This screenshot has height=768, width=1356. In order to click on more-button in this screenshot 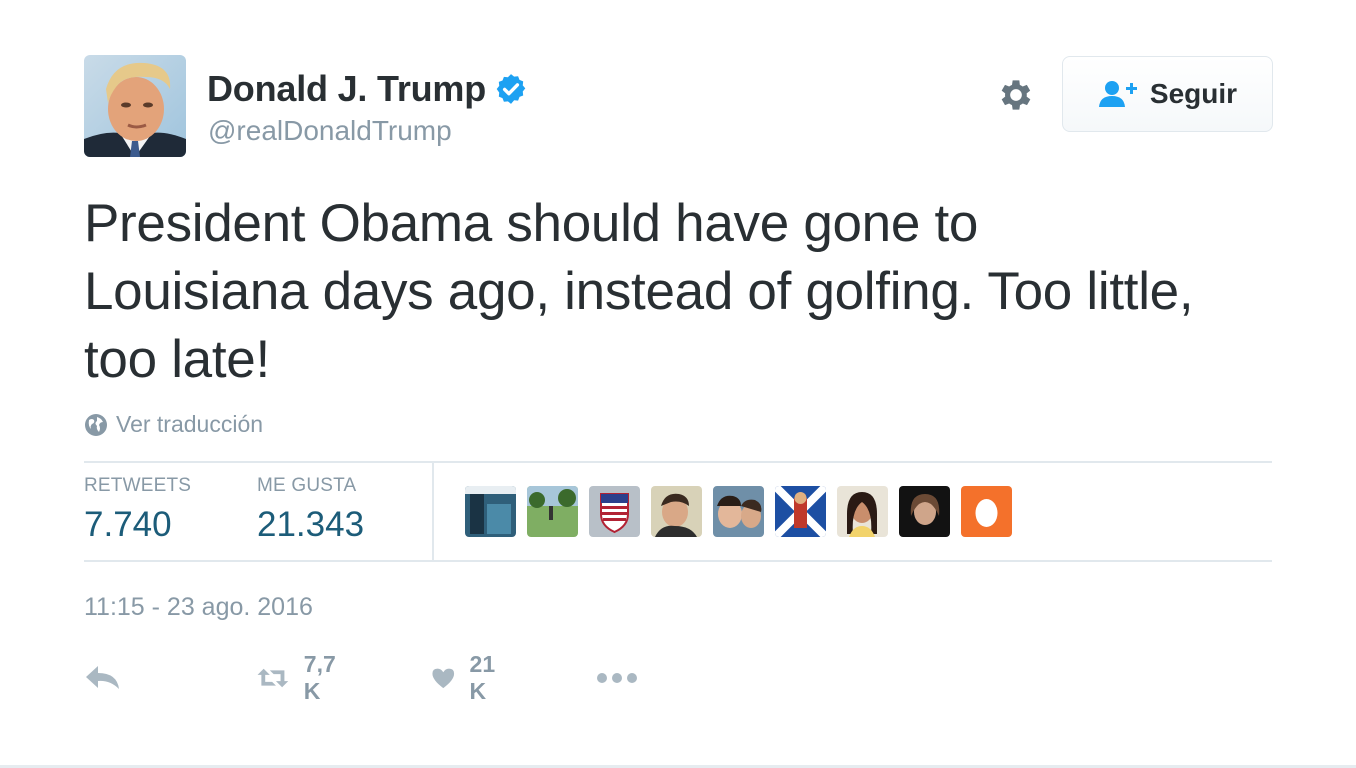, I will do `click(618, 678)`.